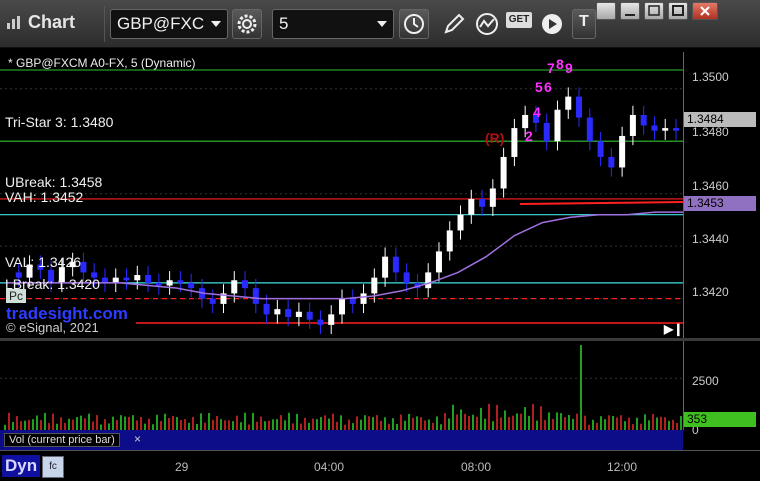  Describe the element at coordinates (247, 24) in the screenshot. I see `settings-button` at that location.